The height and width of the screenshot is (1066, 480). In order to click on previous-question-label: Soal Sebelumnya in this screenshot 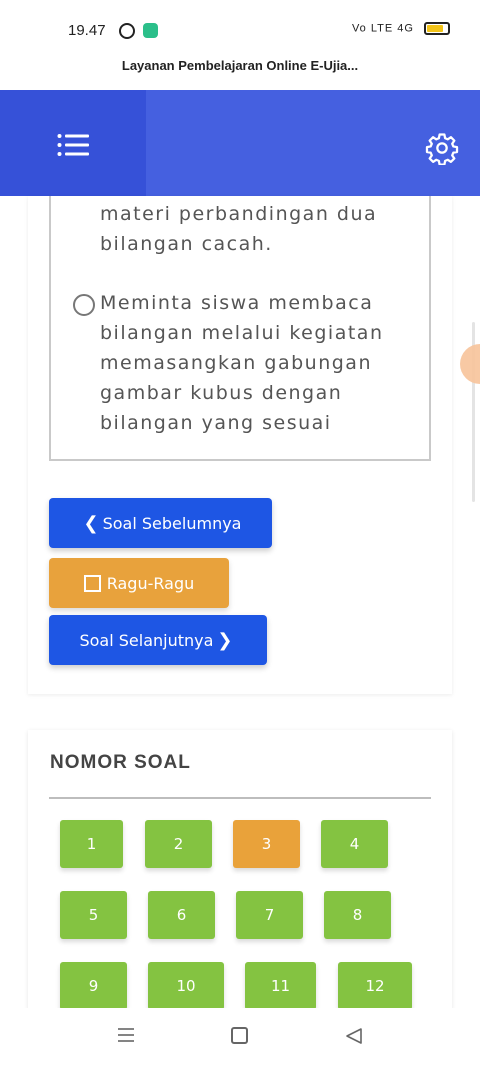, I will do `click(172, 523)`.